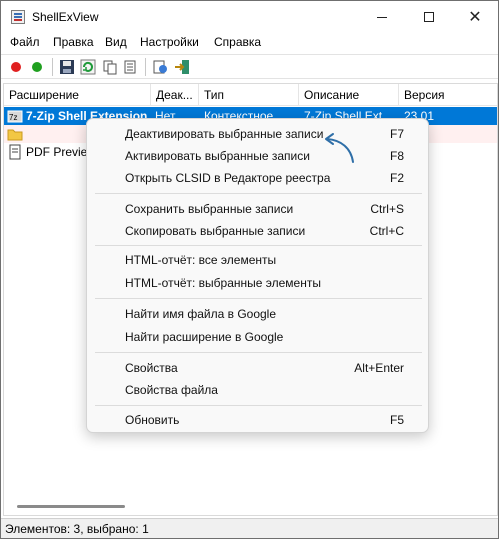 The height and width of the screenshot is (539, 499). What do you see at coordinates (65, 17) in the screenshot?
I see `window-title: ShellExView` at bounding box center [65, 17].